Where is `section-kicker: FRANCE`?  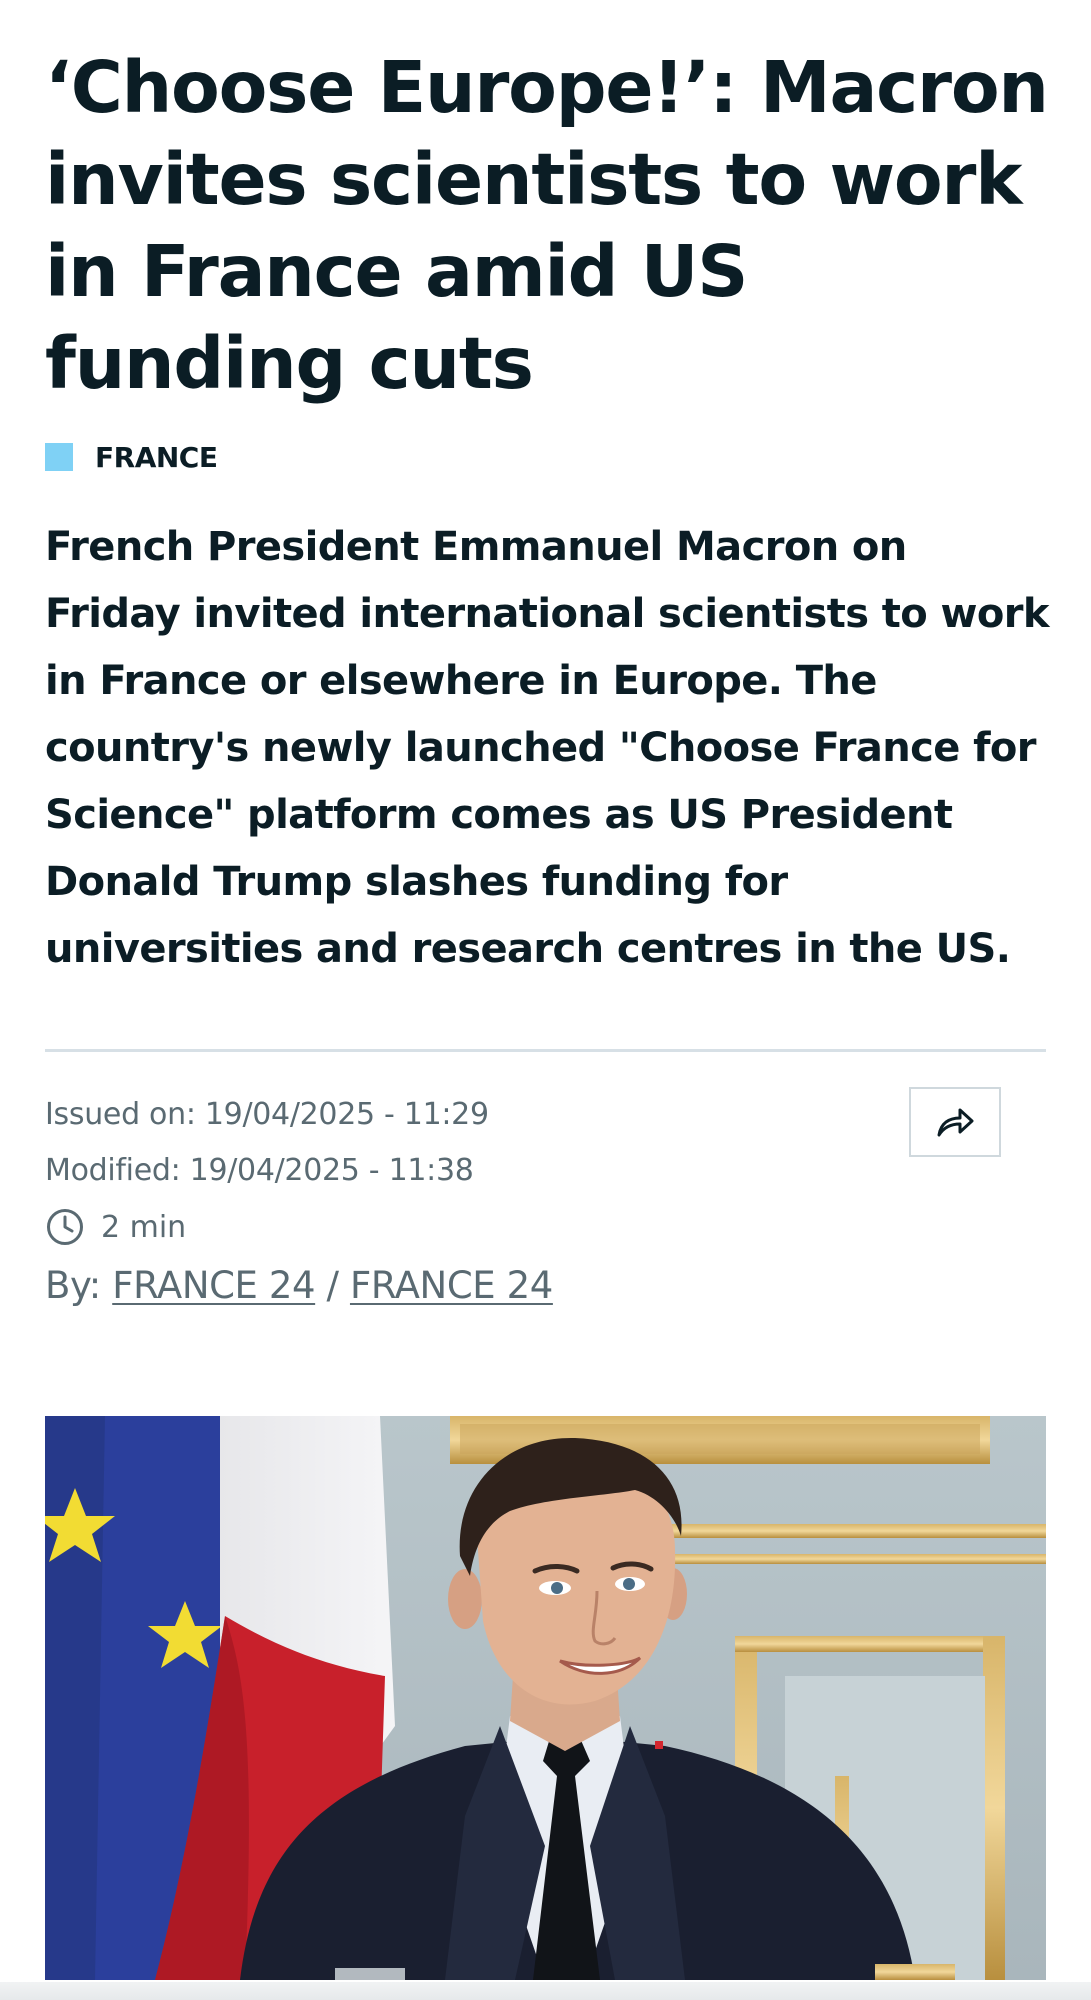
section-kicker: FRANCE is located at coordinates (545, 457).